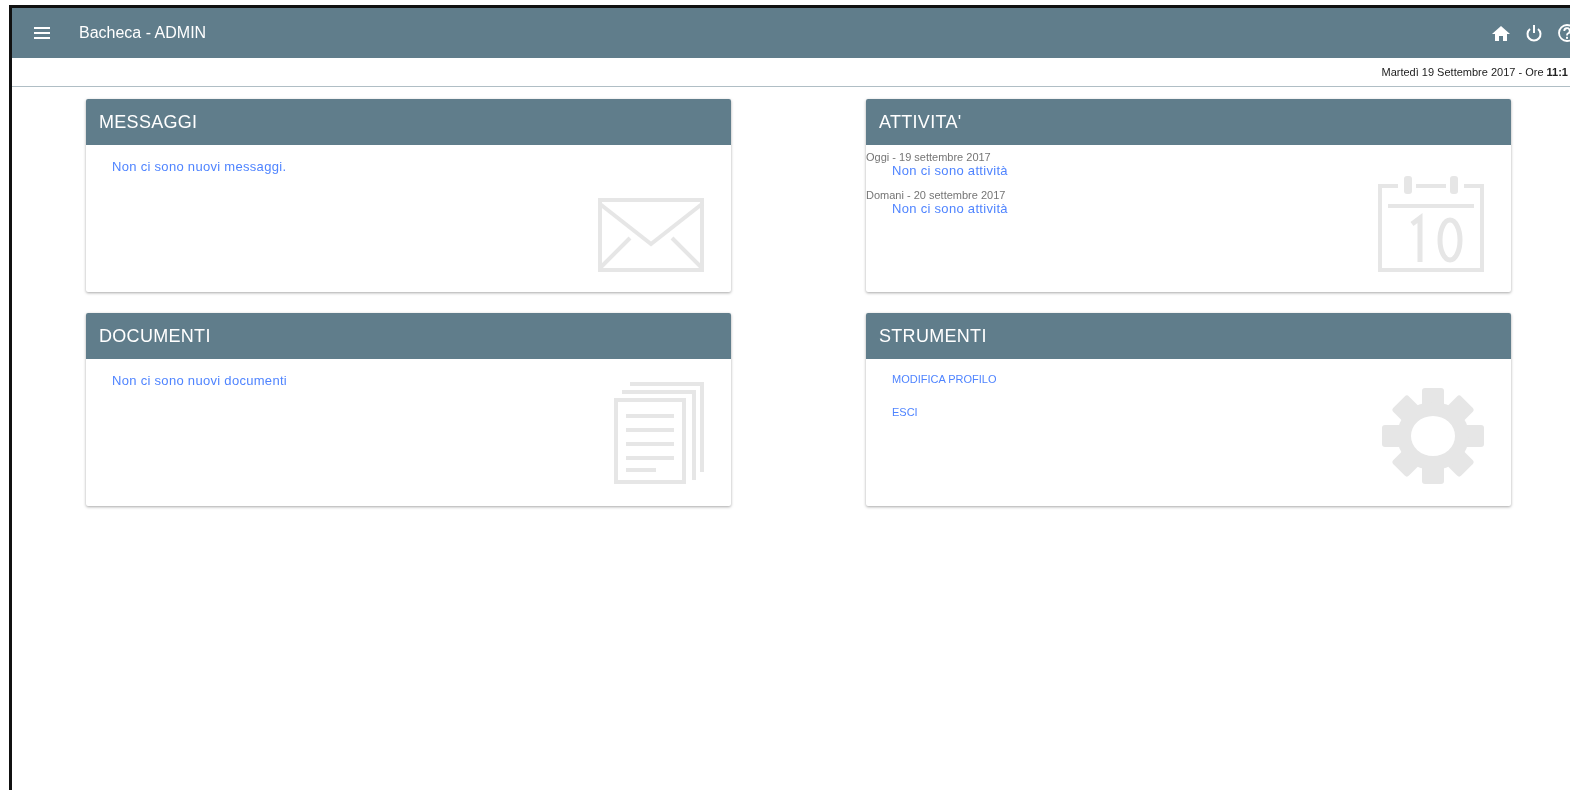 The image size is (1570, 793). What do you see at coordinates (931, 379) in the screenshot?
I see `tool-link: MODIFICA PROFILO` at bounding box center [931, 379].